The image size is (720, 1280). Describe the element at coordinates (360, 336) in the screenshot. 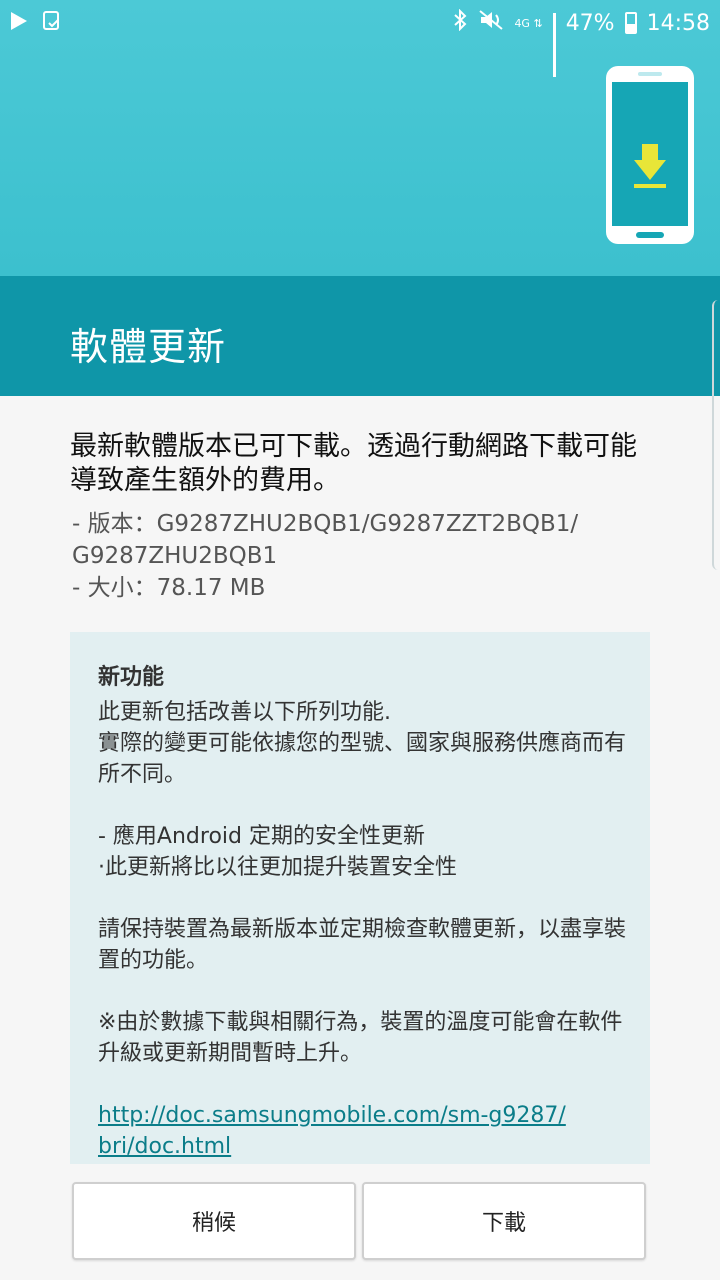

I see `title-band: 軟體更新` at that location.